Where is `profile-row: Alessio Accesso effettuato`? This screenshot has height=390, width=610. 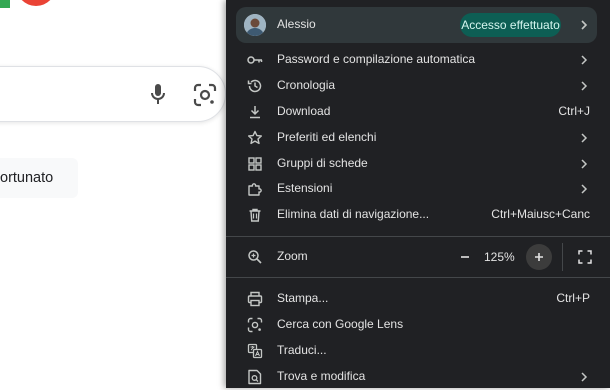
profile-row: Alessio Accesso effettuato is located at coordinates (416, 25).